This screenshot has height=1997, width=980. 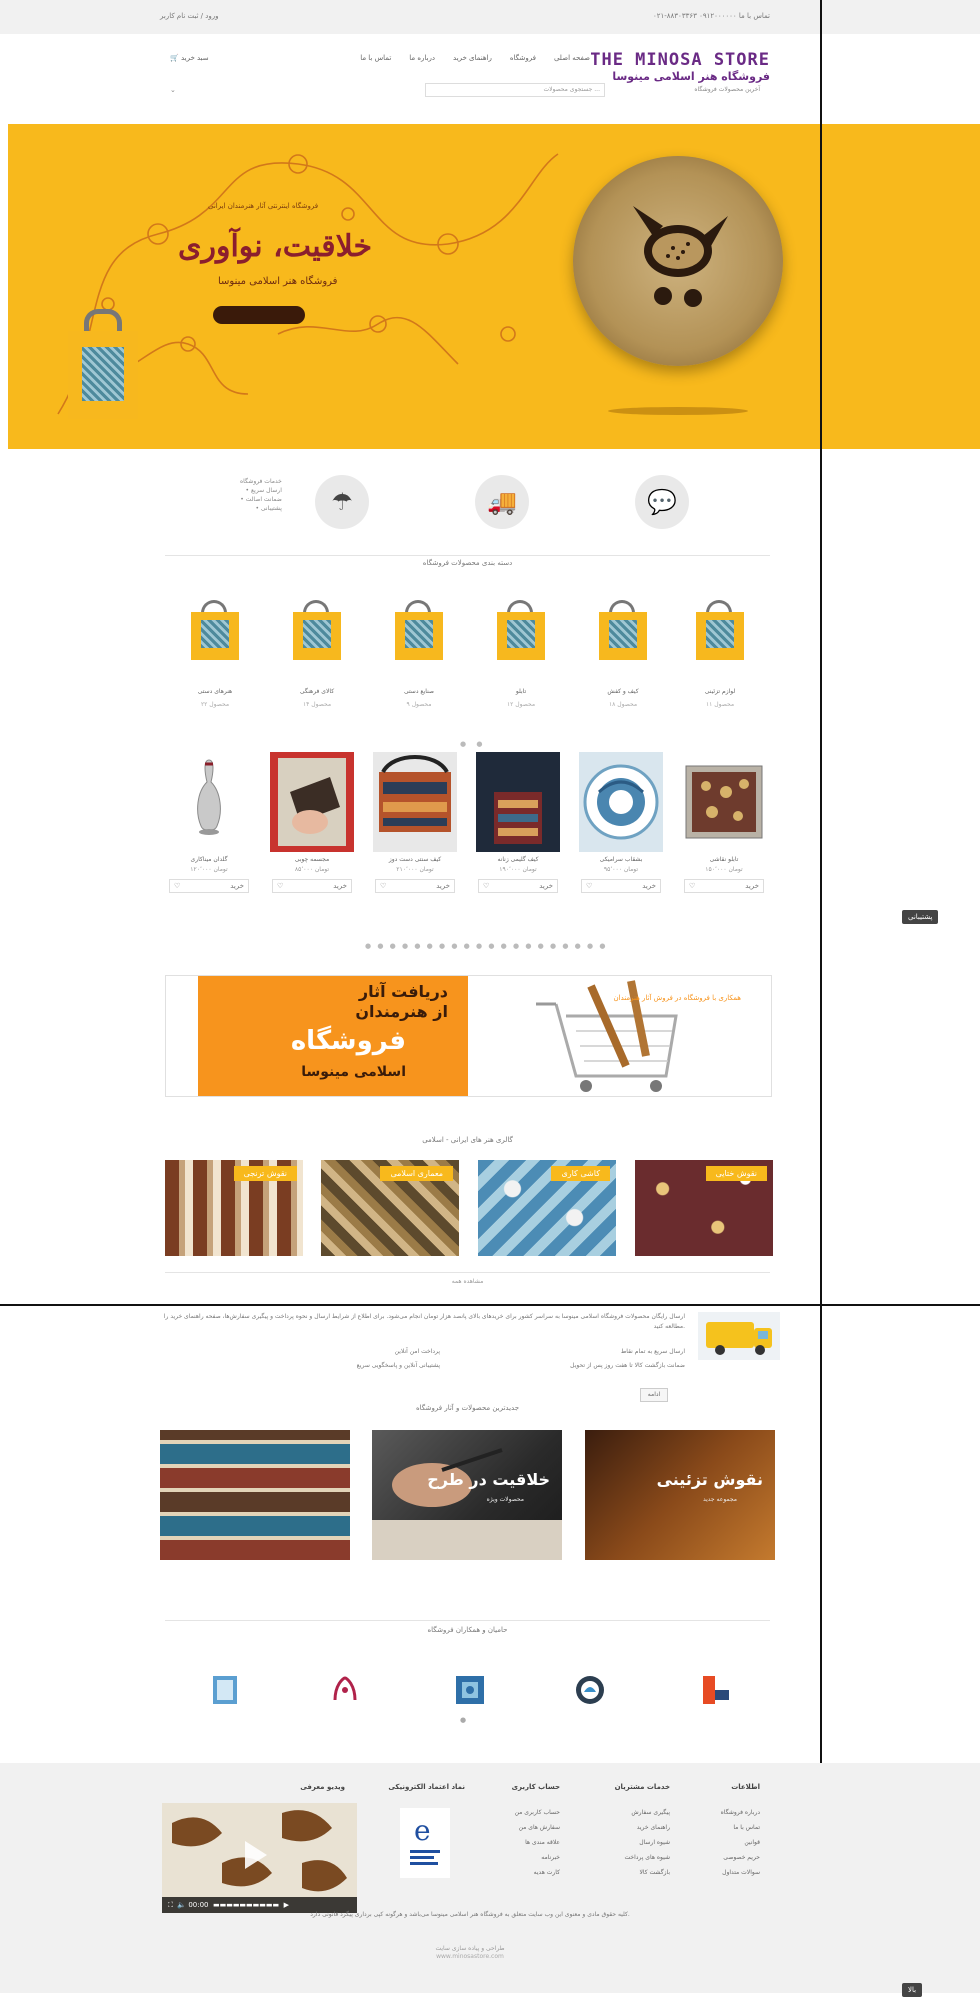 What do you see at coordinates (740, 1812) in the screenshot?
I see `footer-link: درباره فروشگاه` at bounding box center [740, 1812].